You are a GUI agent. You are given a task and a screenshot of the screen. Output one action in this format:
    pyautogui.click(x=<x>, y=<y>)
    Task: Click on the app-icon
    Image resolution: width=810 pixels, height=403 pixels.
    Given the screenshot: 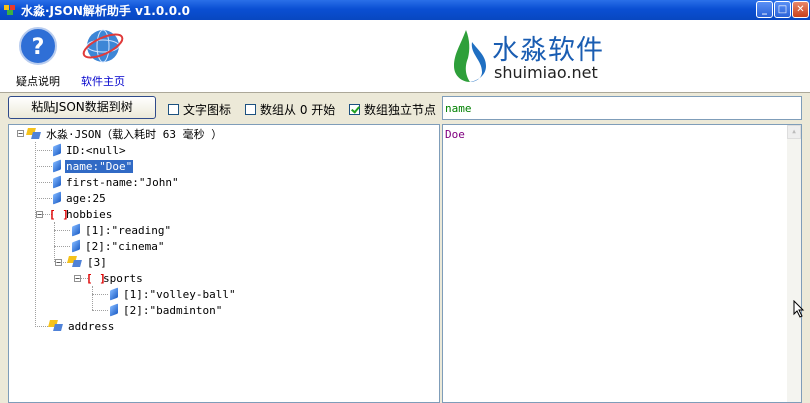 What is the action you would take?
    pyautogui.click(x=9, y=10)
    